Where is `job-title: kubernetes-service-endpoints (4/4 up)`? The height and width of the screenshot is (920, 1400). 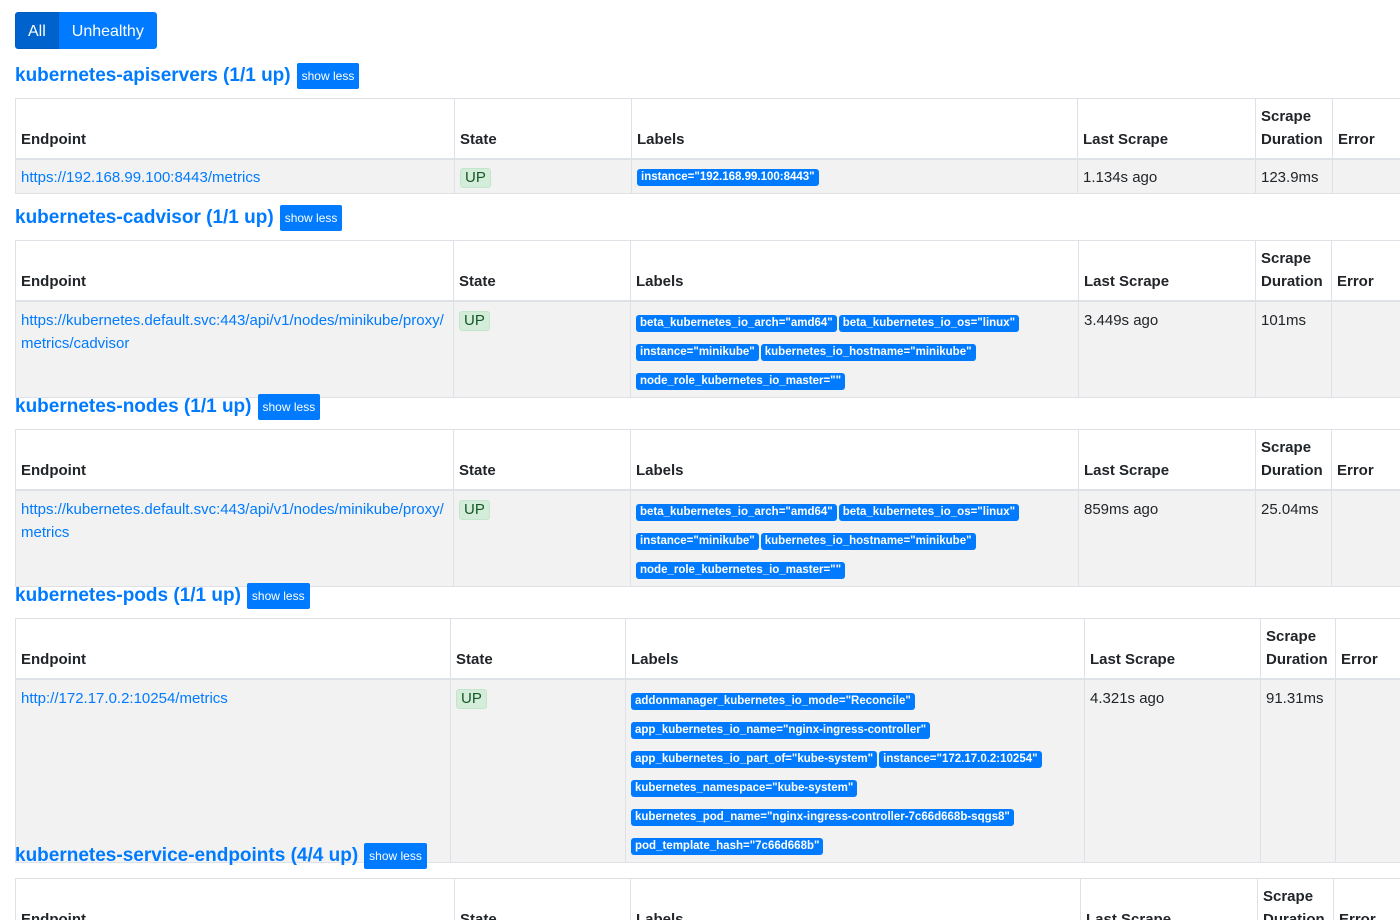
job-title: kubernetes-service-endpoints (4/4 up) is located at coordinates (186, 856).